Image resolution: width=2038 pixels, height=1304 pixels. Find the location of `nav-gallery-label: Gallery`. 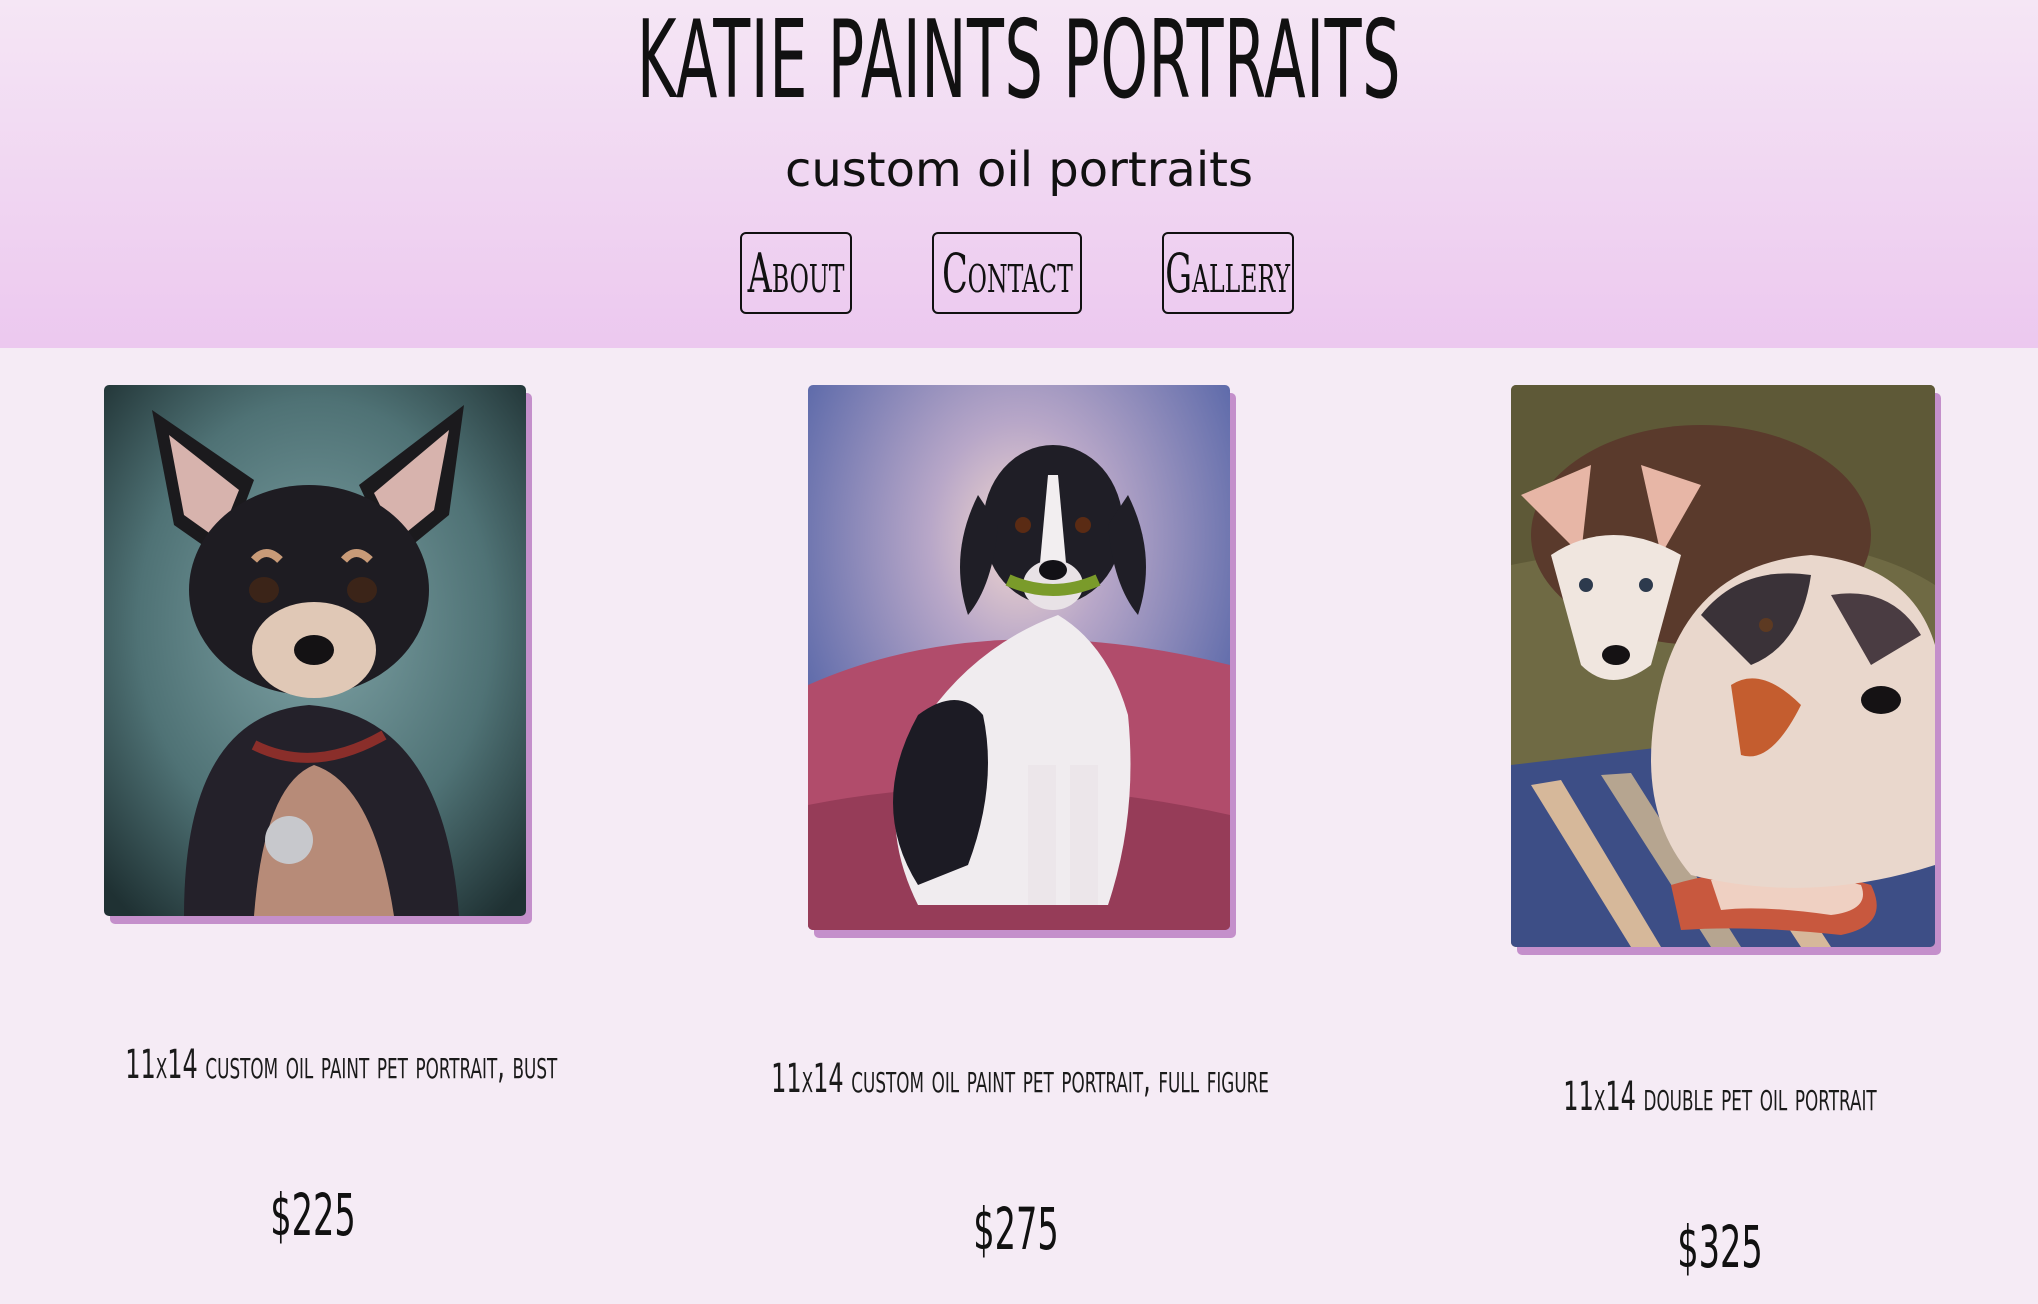

nav-gallery-label: Gallery is located at coordinates (1228, 273).